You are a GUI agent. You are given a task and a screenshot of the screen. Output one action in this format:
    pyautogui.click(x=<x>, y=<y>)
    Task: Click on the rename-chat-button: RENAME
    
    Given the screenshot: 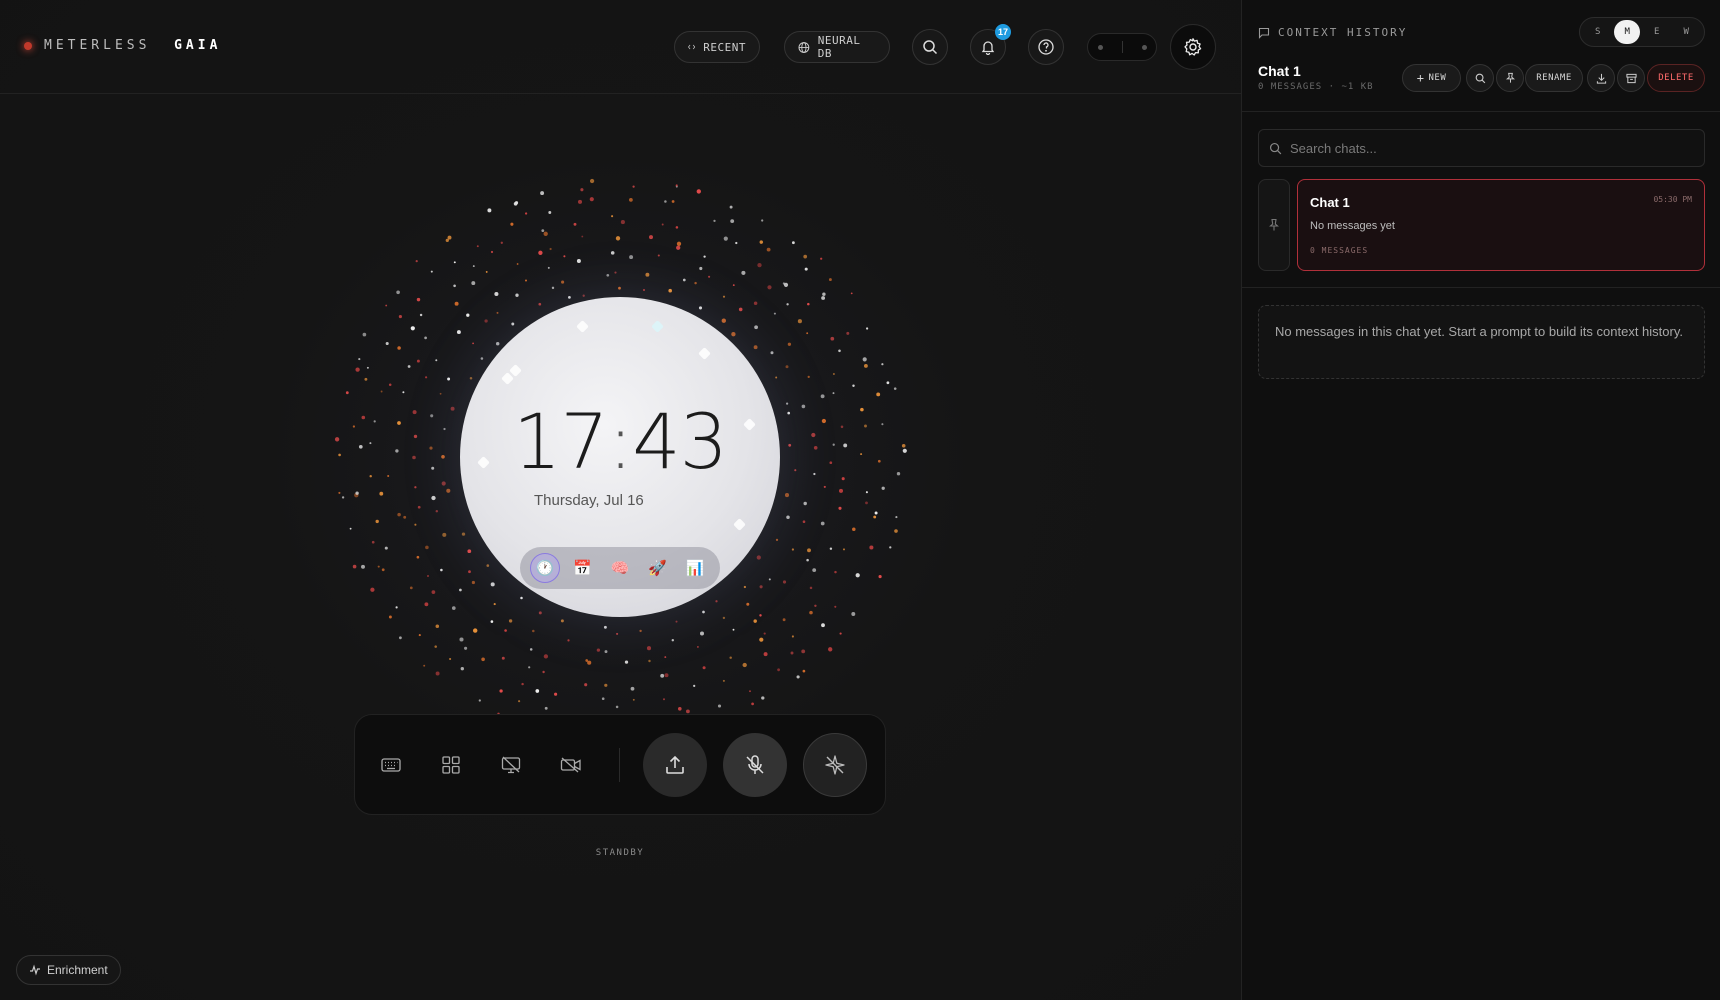 What is the action you would take?
    pyautogui.click(x=1554, y=78)
    